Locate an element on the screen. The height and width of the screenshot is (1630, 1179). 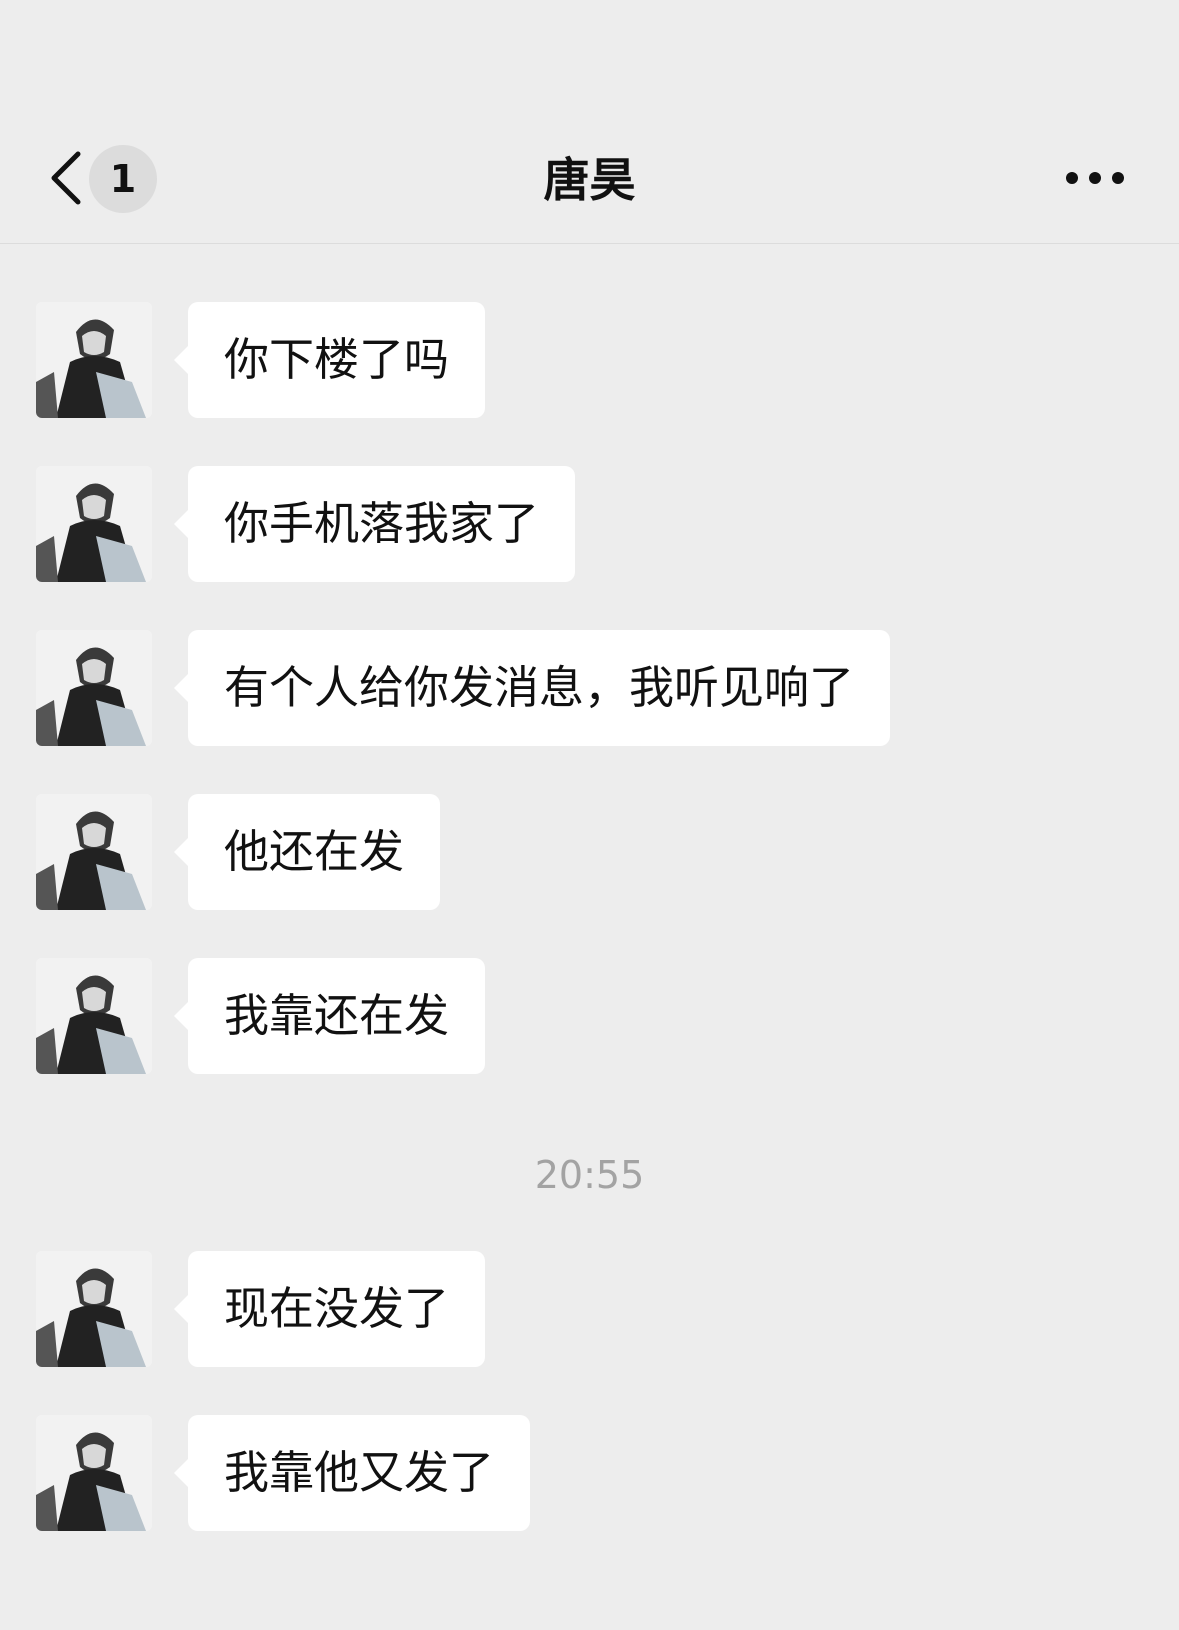
message-bubble: 你下楼了吗 is located at coordinates (329, 360).